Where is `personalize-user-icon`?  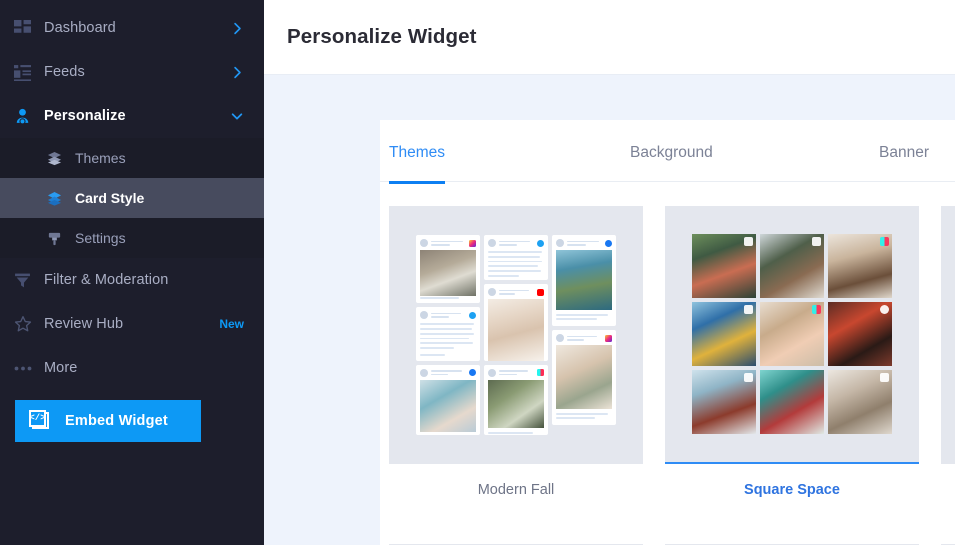 personalize-user-icon is located at coordinates (29, 116).